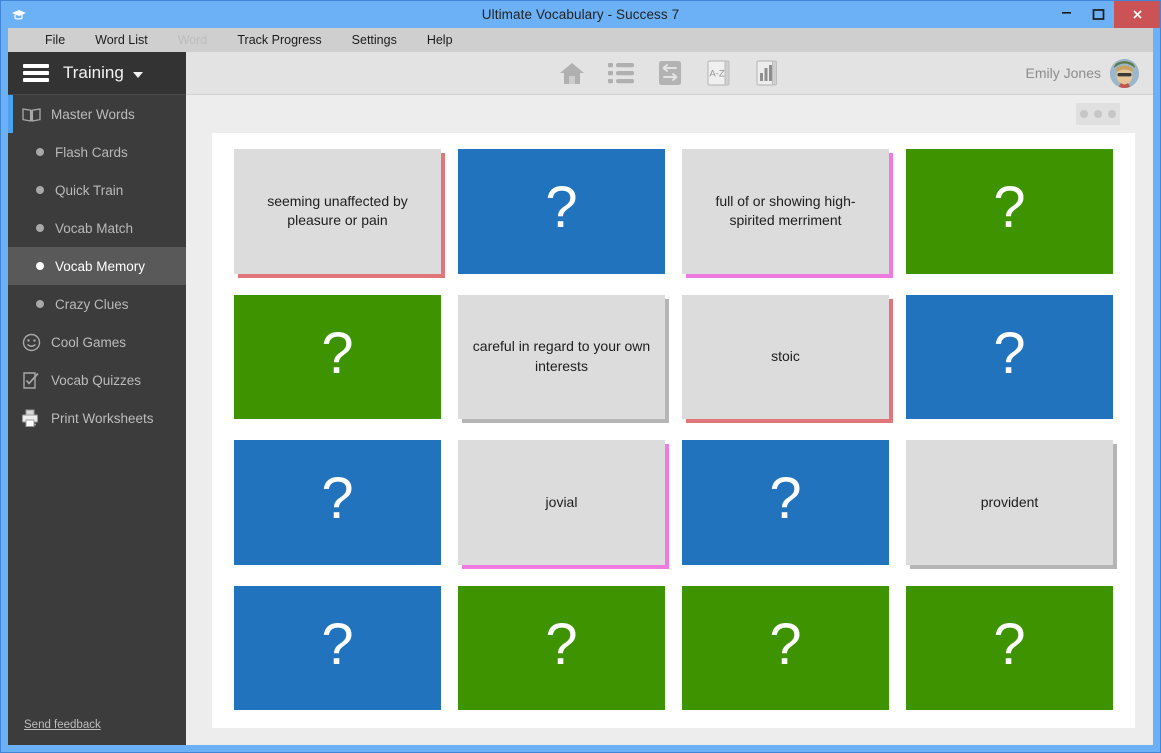 The image size is (1161, 753). I want to click on sidebar-item-label: Flash Cards, so click(91, 152).